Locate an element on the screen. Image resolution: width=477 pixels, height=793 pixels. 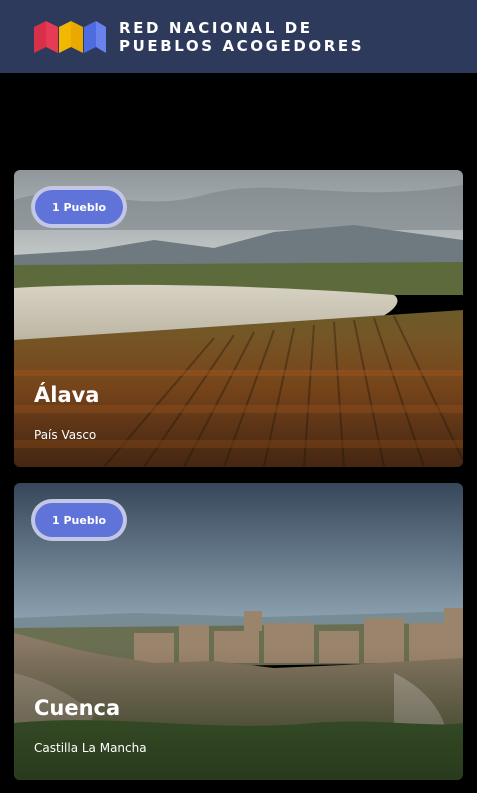
province-title: Cuenca is located at coordinates (77, 708).